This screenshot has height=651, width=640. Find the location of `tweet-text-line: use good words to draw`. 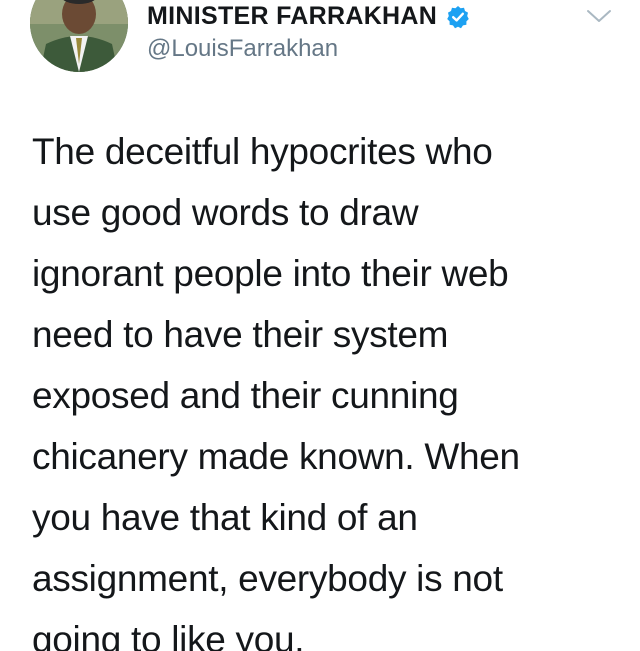

tweet-text-line: use good words to draw is located at coordinates (225, 212).